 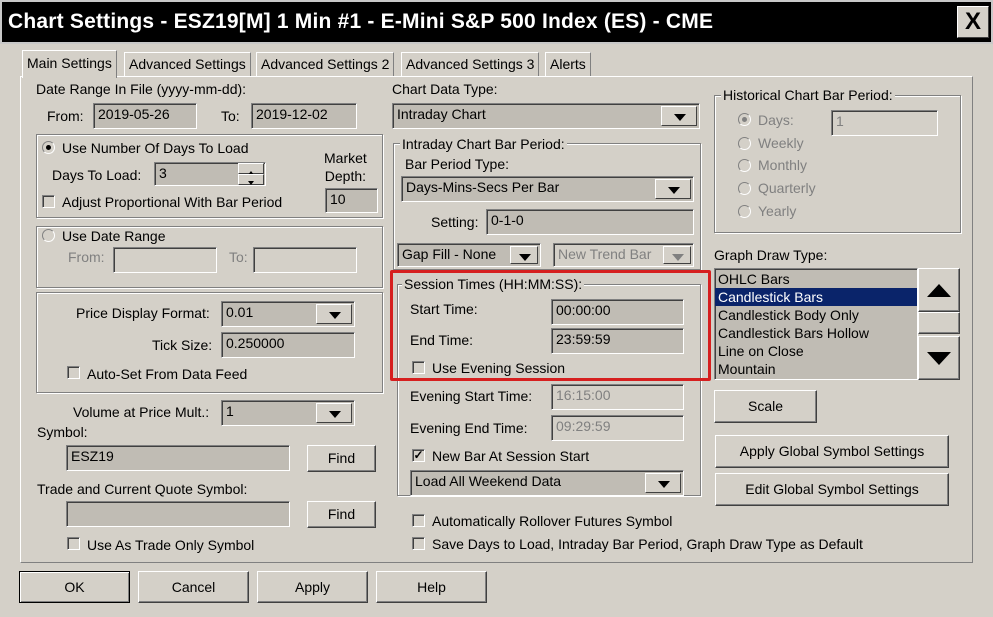 What do you see at coordinates (777, 211) in the screenshot?
I see `historical-yearly-label: Yearly` at bounding box center [777, 211].